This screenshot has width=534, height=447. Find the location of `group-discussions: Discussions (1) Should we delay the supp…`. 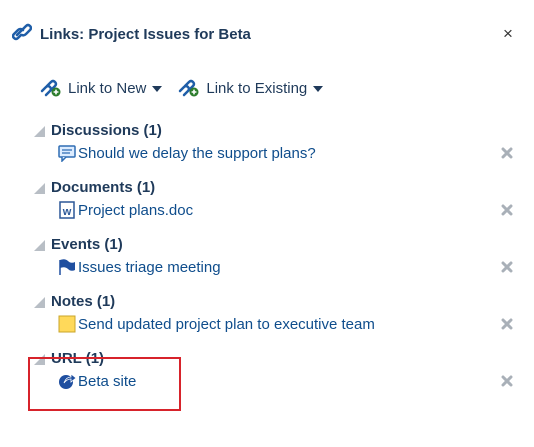

group-discussions: Discussions (1) Should we delay the supp… is located at coordinates (279, 149).